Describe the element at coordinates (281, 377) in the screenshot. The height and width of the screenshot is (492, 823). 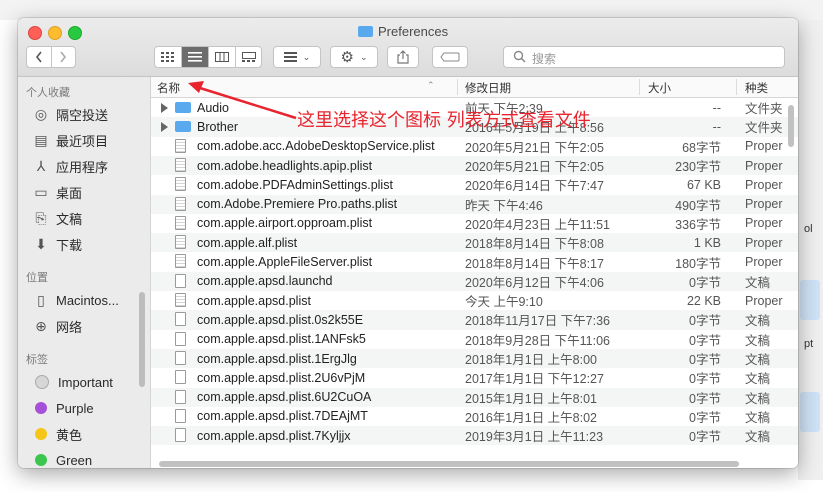
I see `file-name: com.apple.apsd.plist.2U6vPjM` at that location.